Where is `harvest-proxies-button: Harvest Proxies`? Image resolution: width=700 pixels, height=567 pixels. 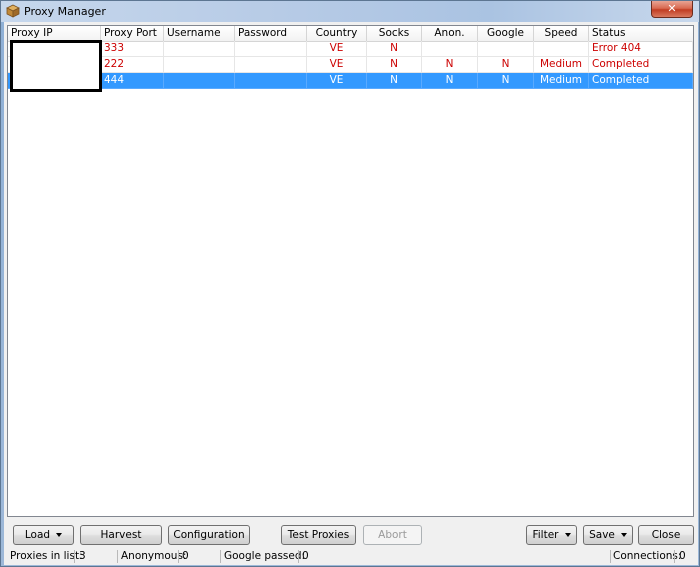 harvest-proxies-button: Harvest Proxies is located at coordinates (121, 542).